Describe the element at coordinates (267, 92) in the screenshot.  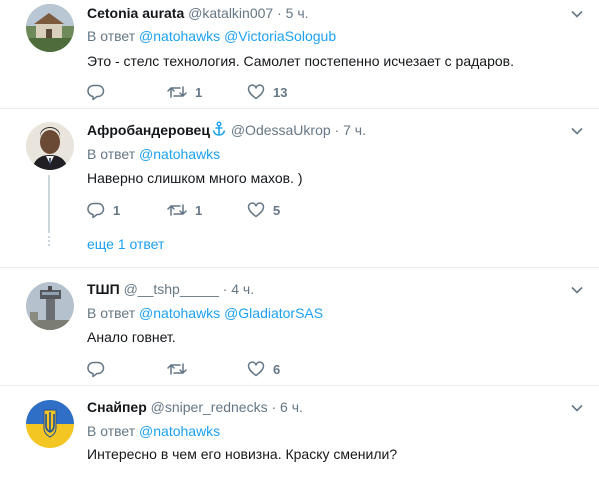
I see `like-button: 13` at that location.